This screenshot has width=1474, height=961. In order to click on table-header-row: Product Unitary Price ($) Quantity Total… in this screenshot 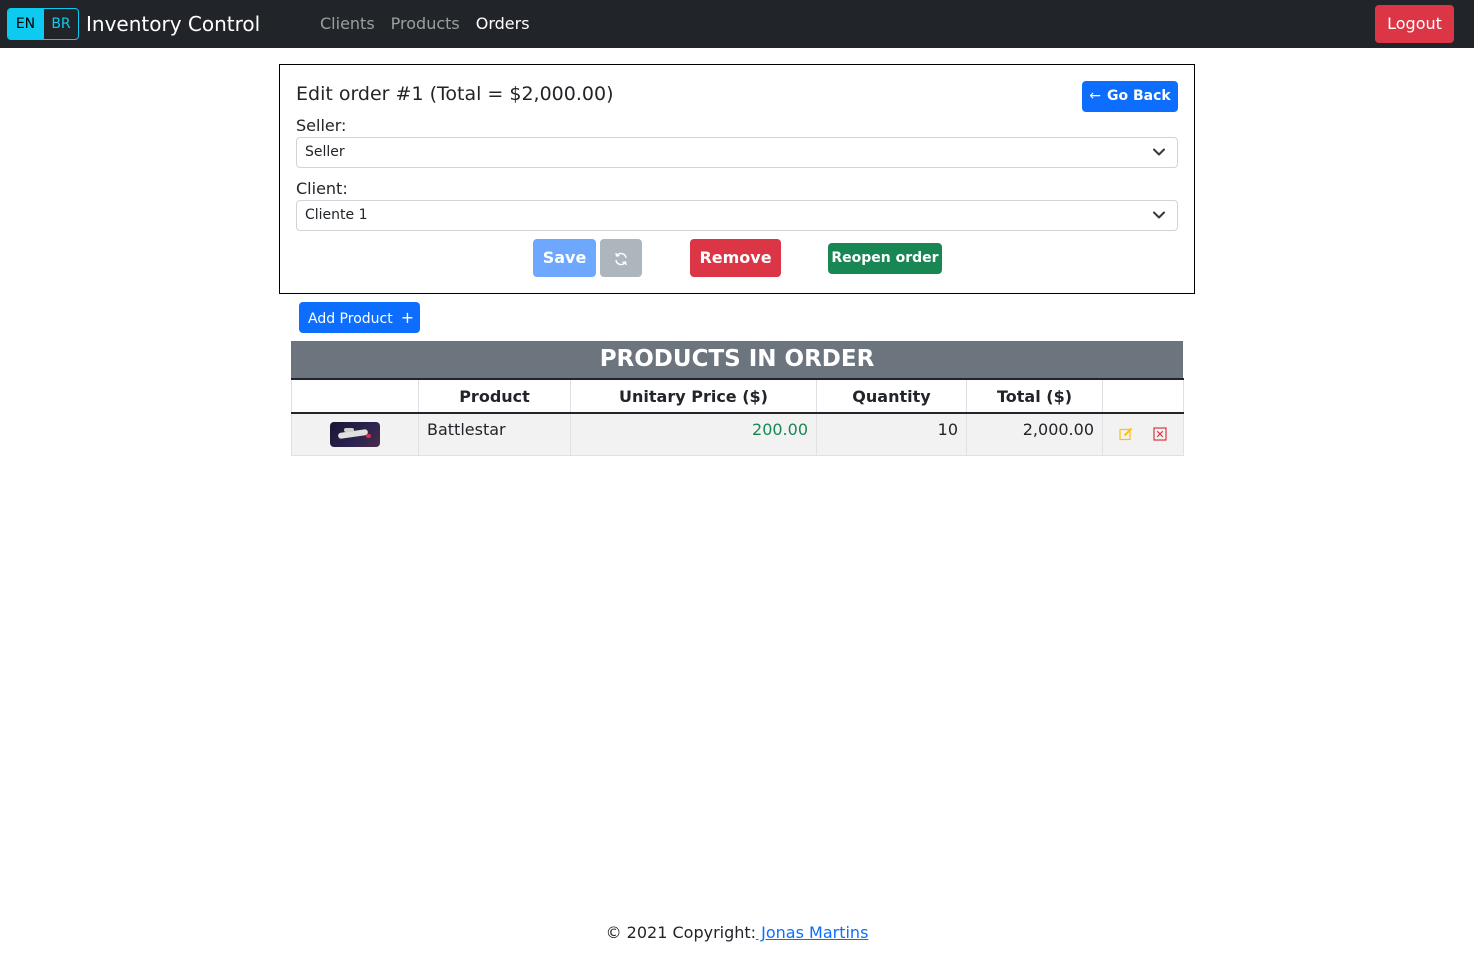, I will do `click(737, 396)`.